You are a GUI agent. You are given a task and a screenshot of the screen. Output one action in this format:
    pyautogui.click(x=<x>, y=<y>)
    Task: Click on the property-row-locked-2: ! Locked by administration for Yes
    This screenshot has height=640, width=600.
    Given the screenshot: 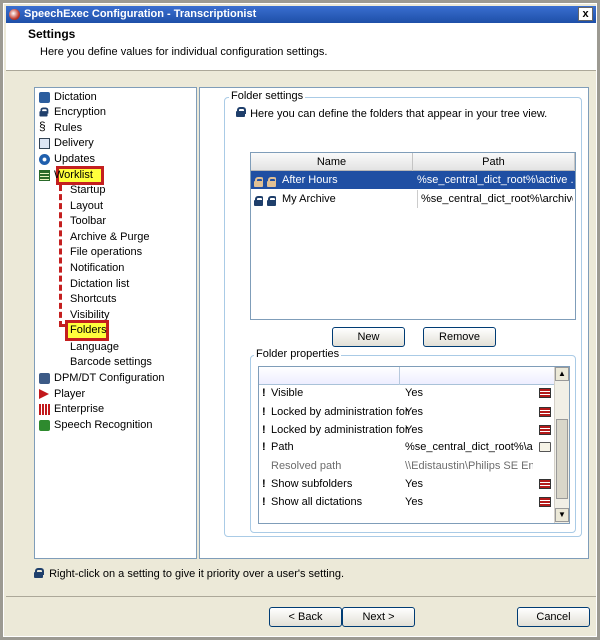 What is the action you would take?
    pyautogui.click(x=407, y=430)
    